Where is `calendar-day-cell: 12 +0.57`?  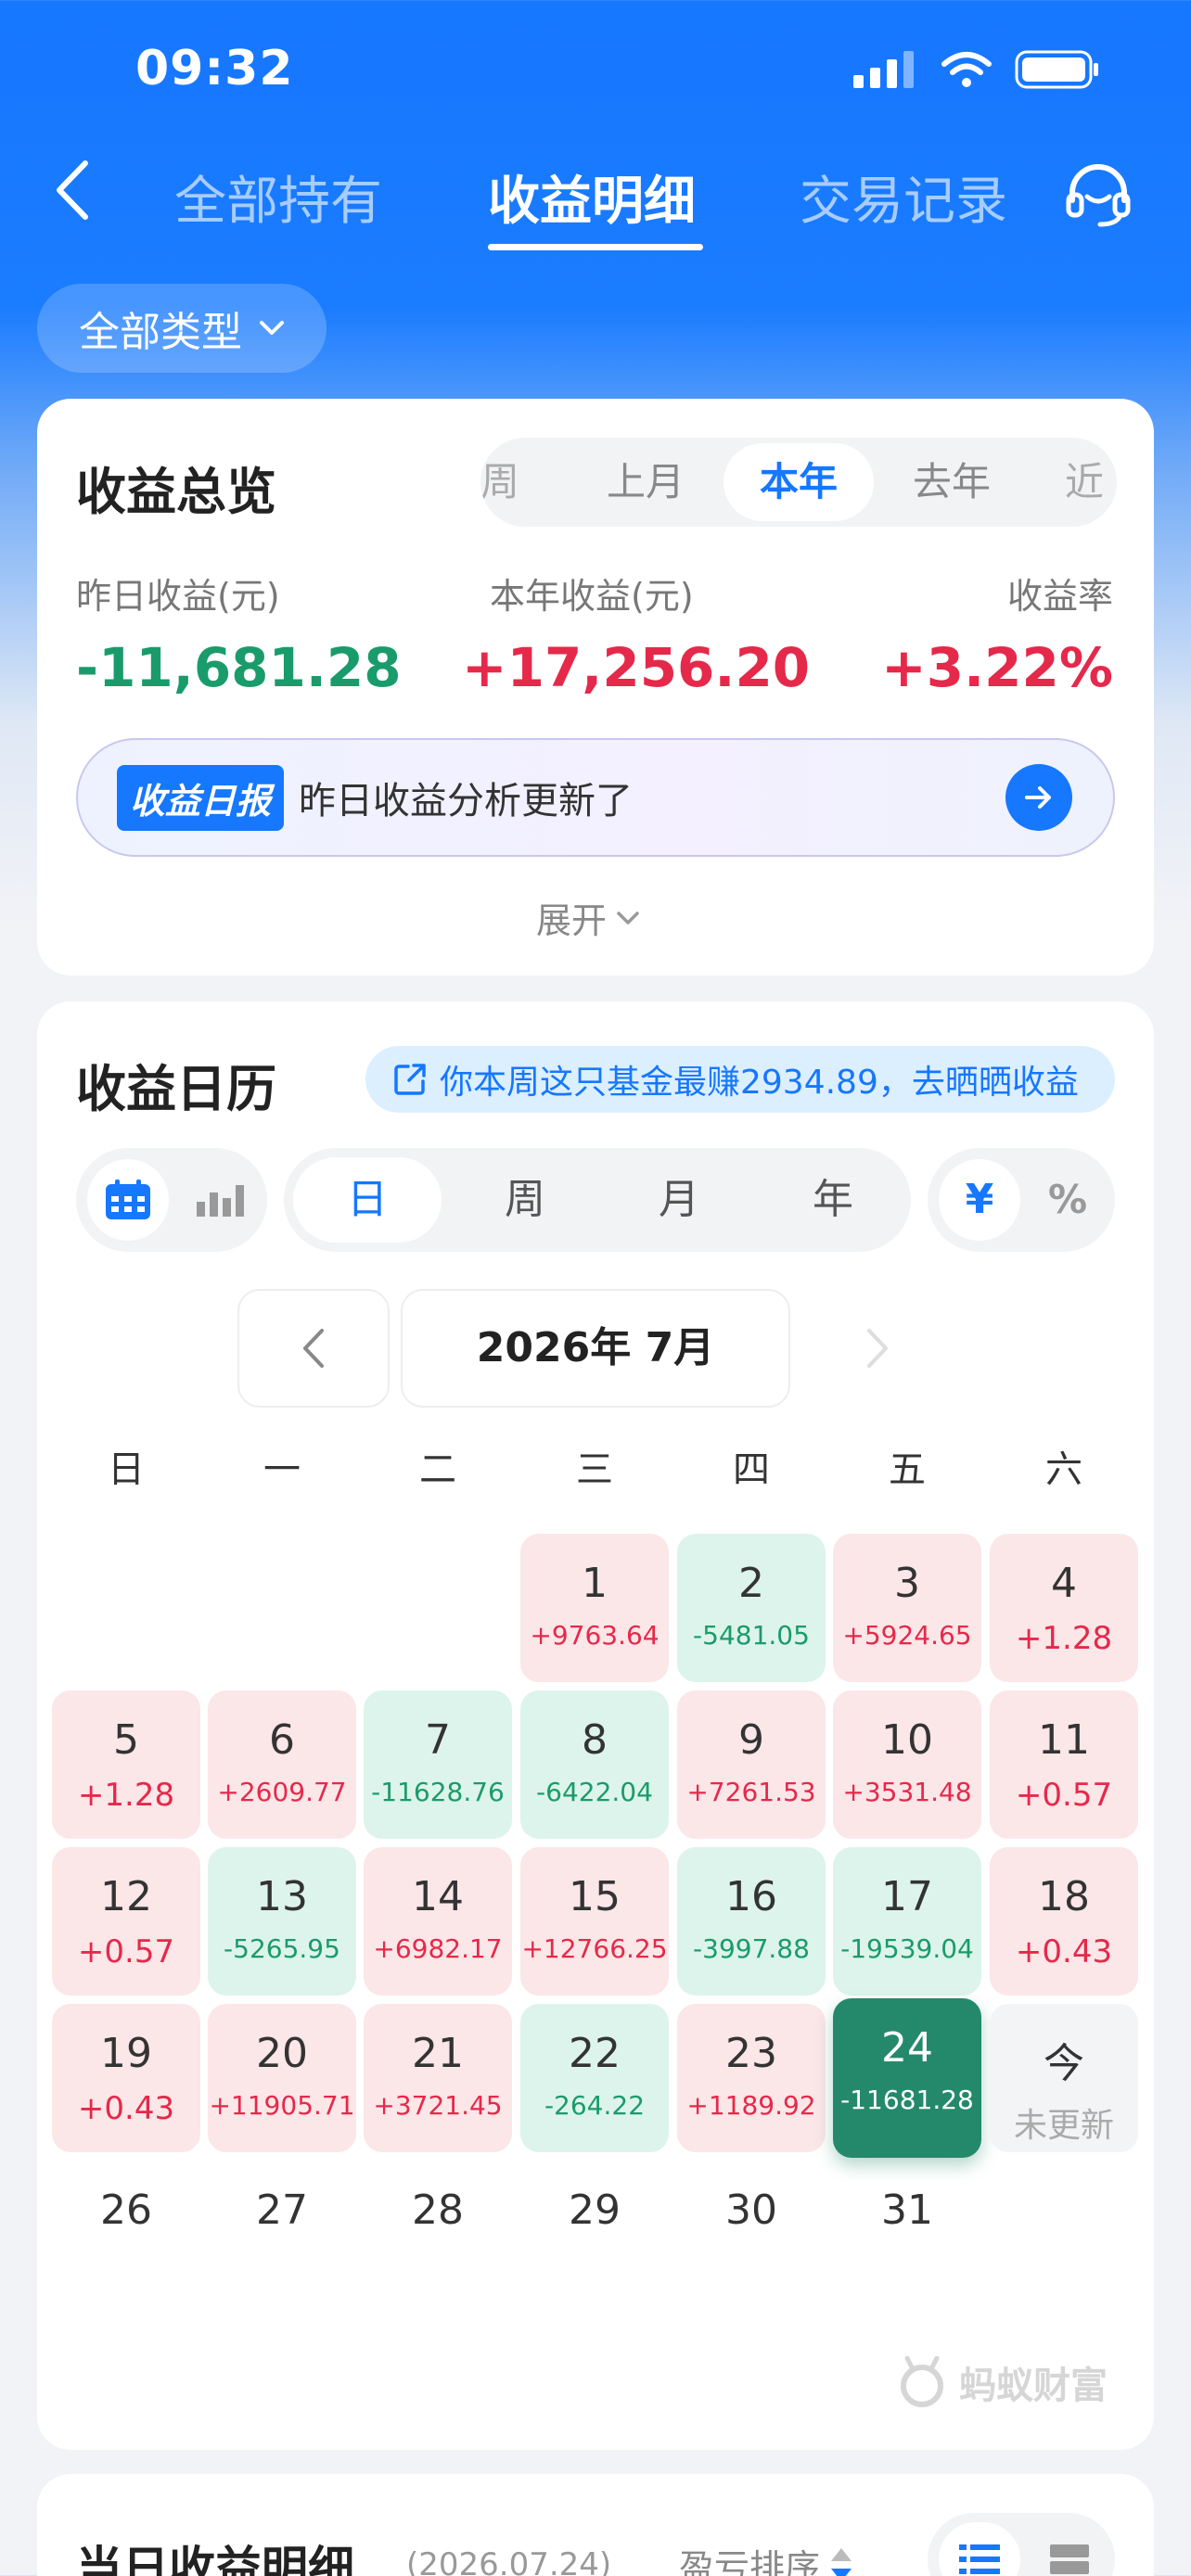 calendar-day-cell: 12 +0.57 is located at coordinates (126, 1922).